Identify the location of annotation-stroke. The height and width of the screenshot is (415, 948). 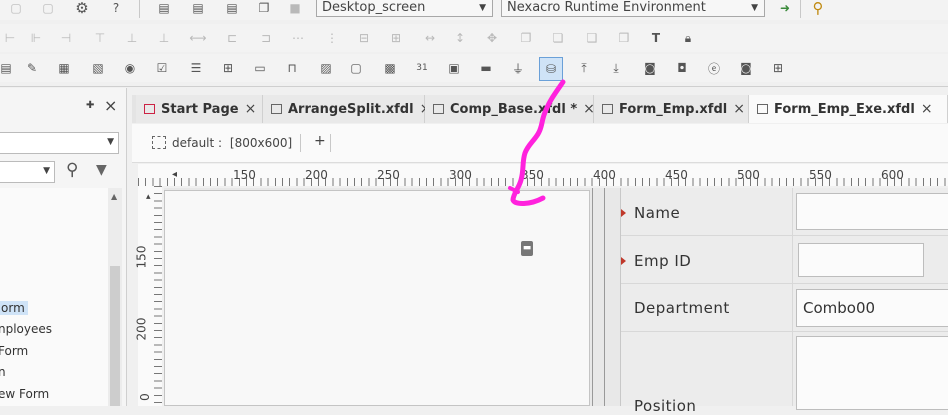
(538, 142).